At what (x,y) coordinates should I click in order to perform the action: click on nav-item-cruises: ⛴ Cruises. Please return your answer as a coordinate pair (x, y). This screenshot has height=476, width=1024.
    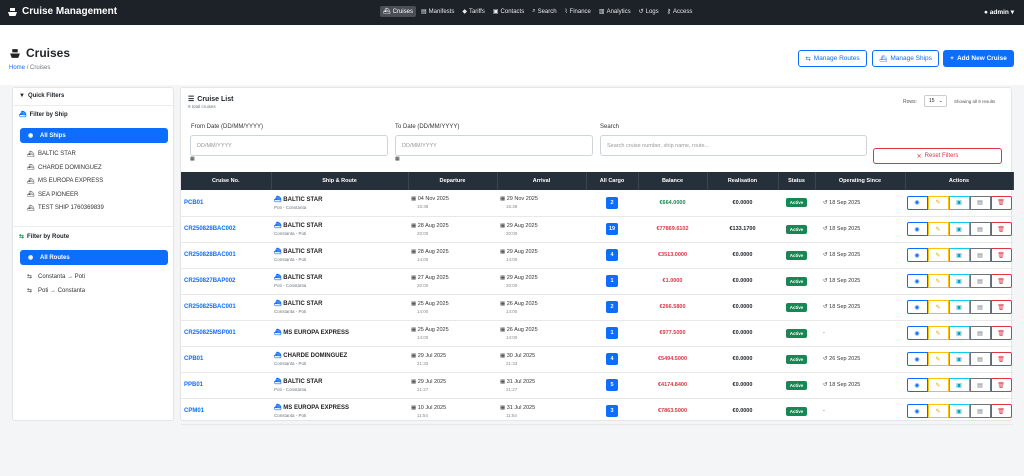
    Looking at the image, I should click on (398, 11).